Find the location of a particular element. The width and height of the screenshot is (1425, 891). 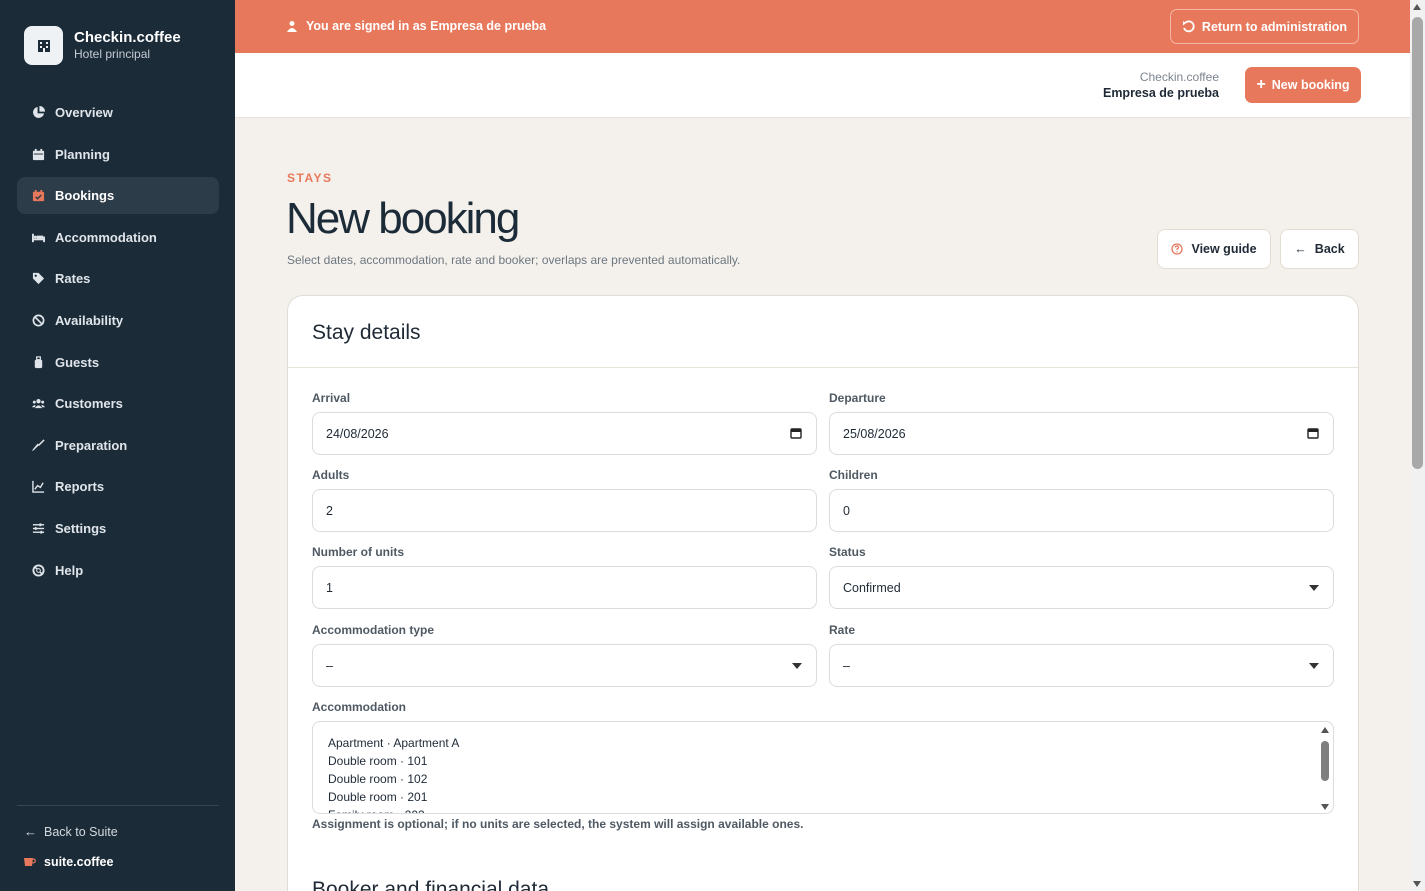

accommodation-type-label: Accommodation type is located at coordinates (373, 630).